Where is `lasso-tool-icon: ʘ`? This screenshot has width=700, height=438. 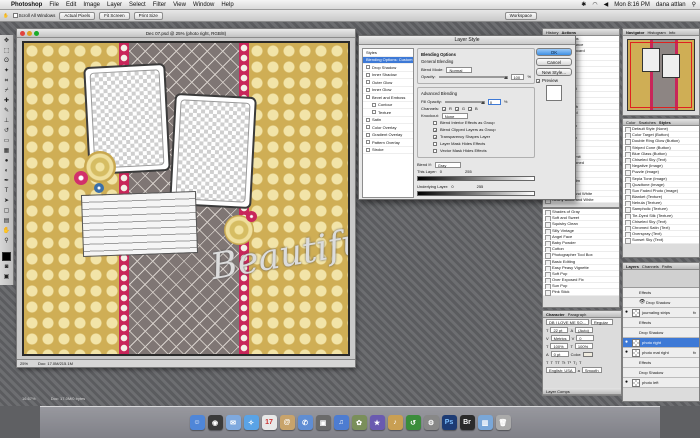
lasso-tool-icon: ʘ is located at coordinates (6, 61).